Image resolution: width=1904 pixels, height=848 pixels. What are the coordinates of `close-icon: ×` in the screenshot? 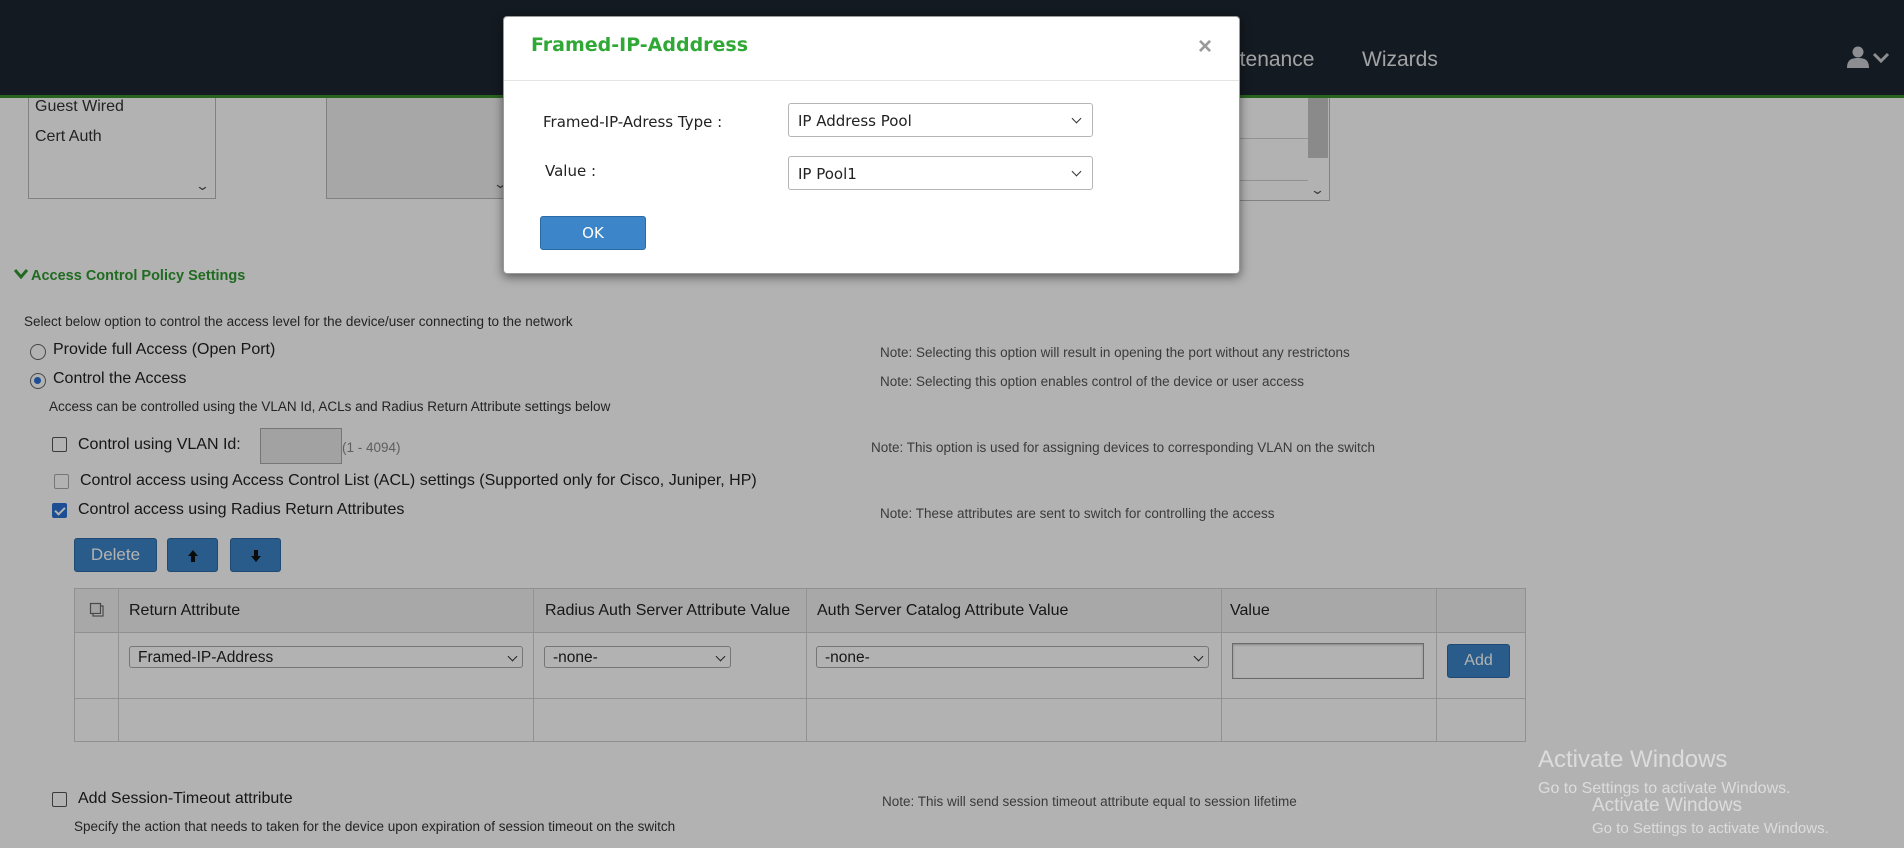 It's located at (1205, 47).